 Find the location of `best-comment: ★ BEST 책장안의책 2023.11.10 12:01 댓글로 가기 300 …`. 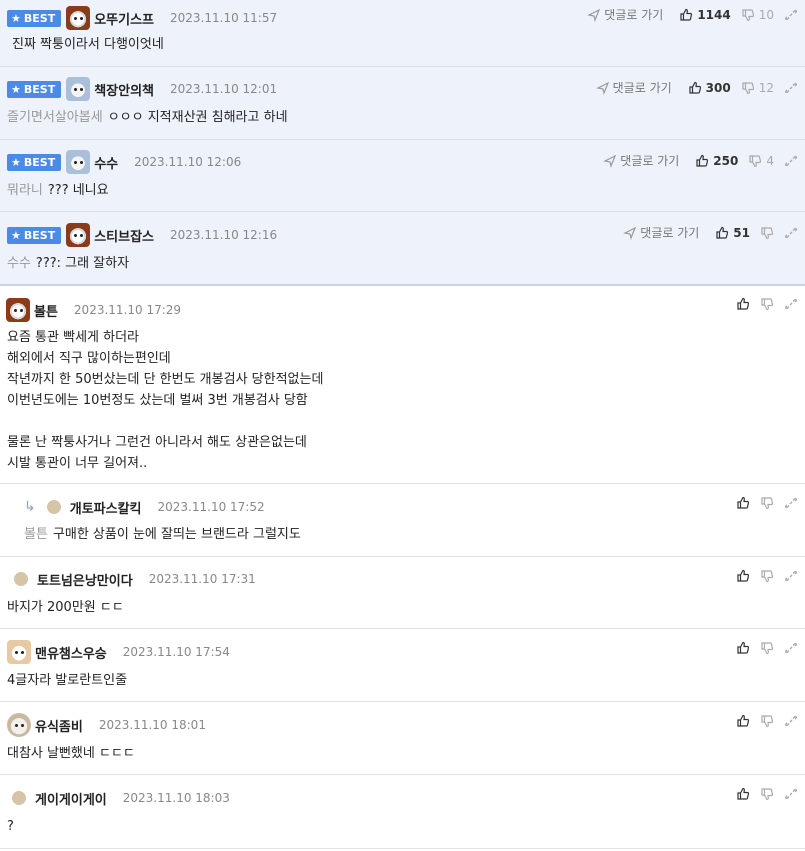

best-comment: ★ BEST 책장안의책 2023.11.10 12:01 댓글로 가기 300 … is located at coordinates (402, 103).